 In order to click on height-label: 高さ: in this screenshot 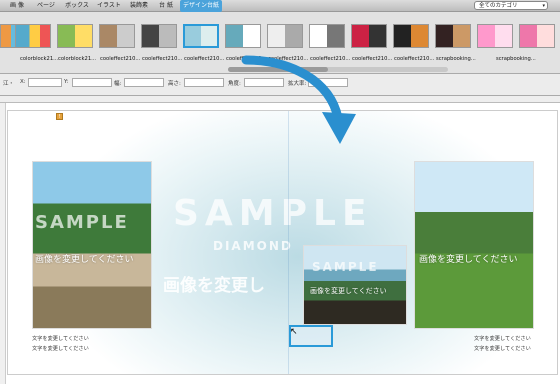, I will do `click(174, 84)`.